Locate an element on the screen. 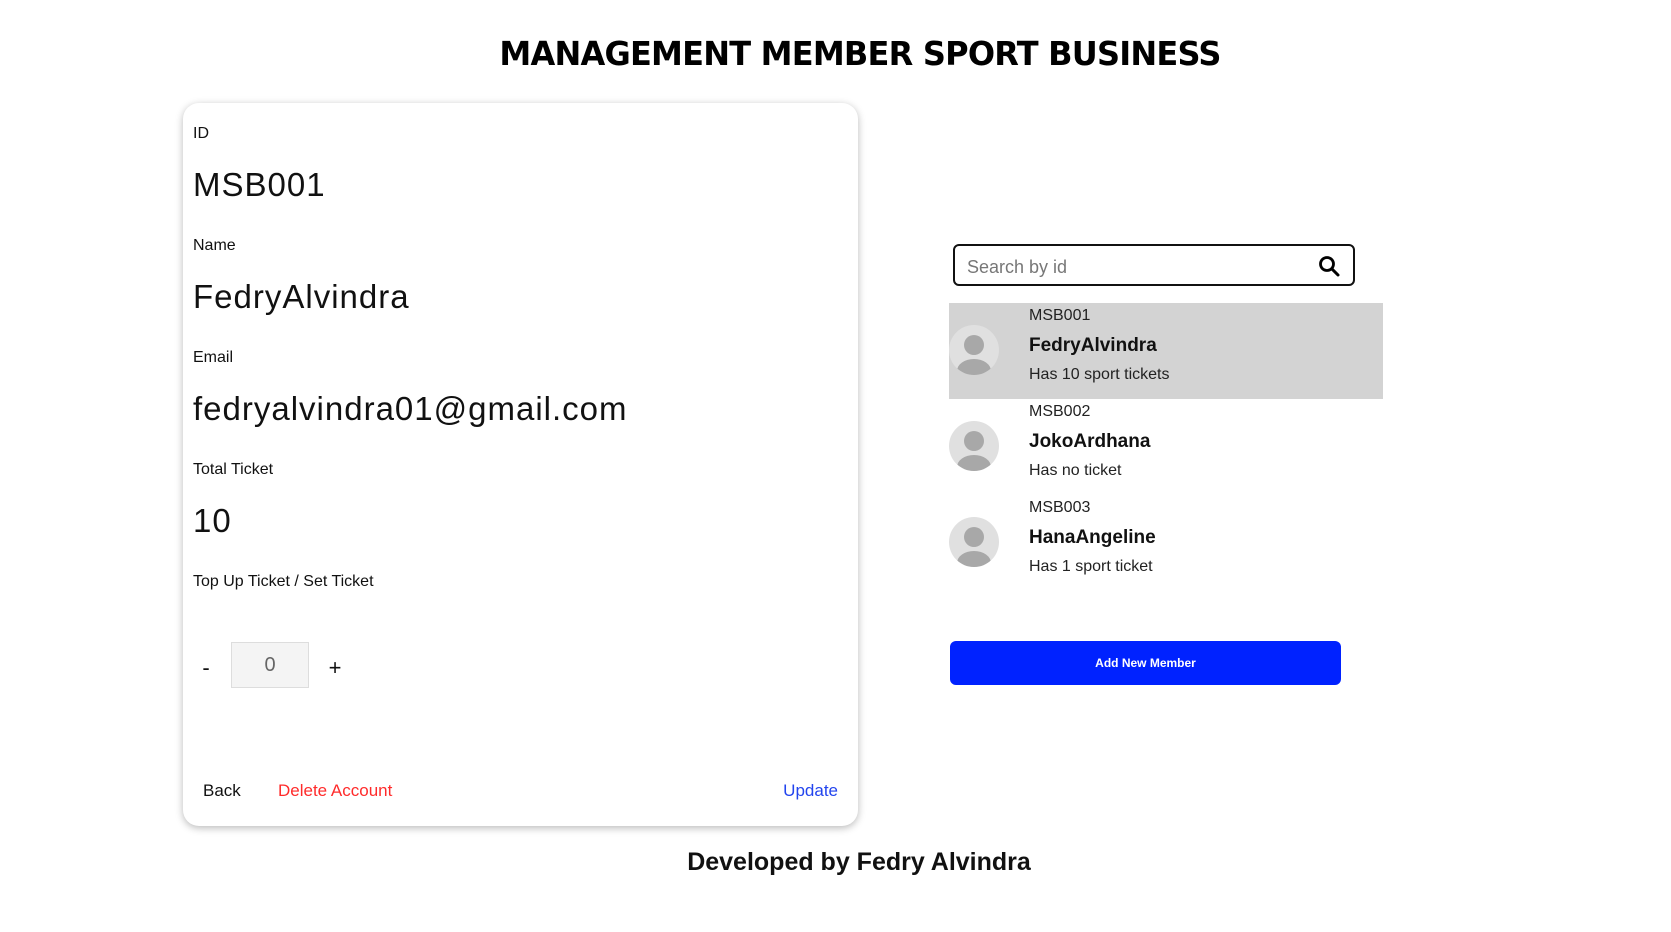 The image size is (1671, 932). ticket-quantity-input is located at coordinates (270, 665).